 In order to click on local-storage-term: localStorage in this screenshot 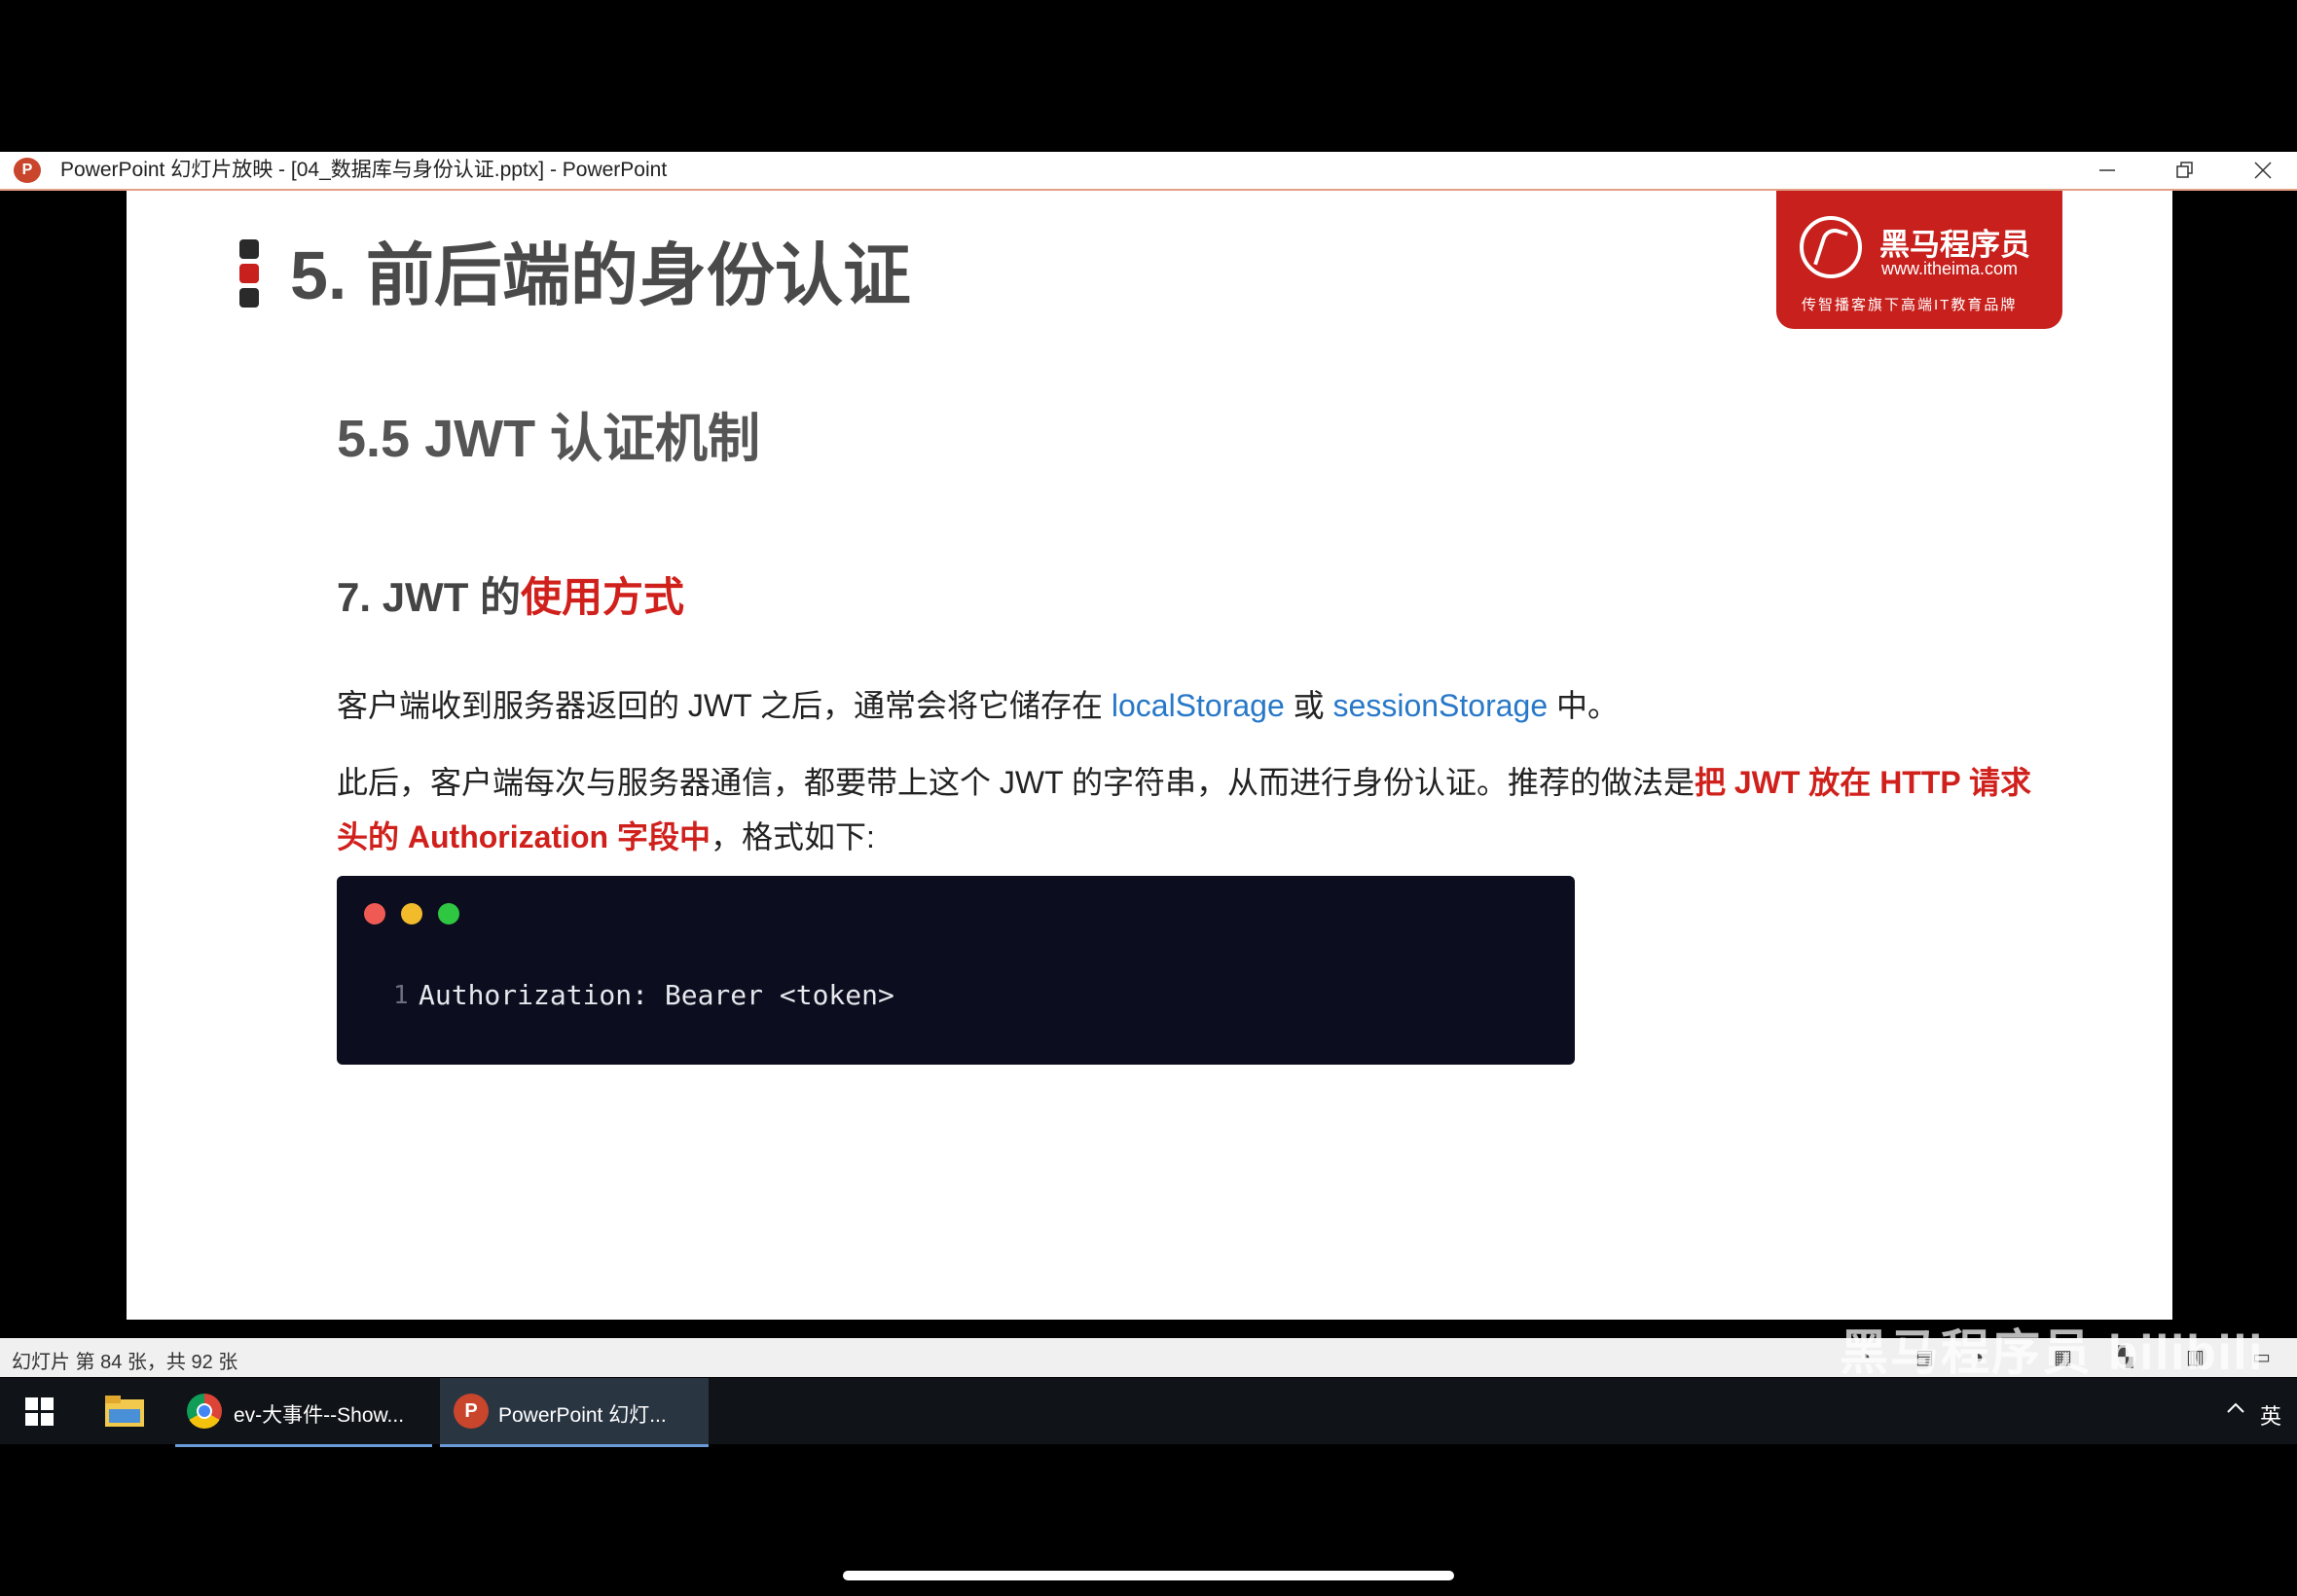, I will do `click(1198, 705)`.